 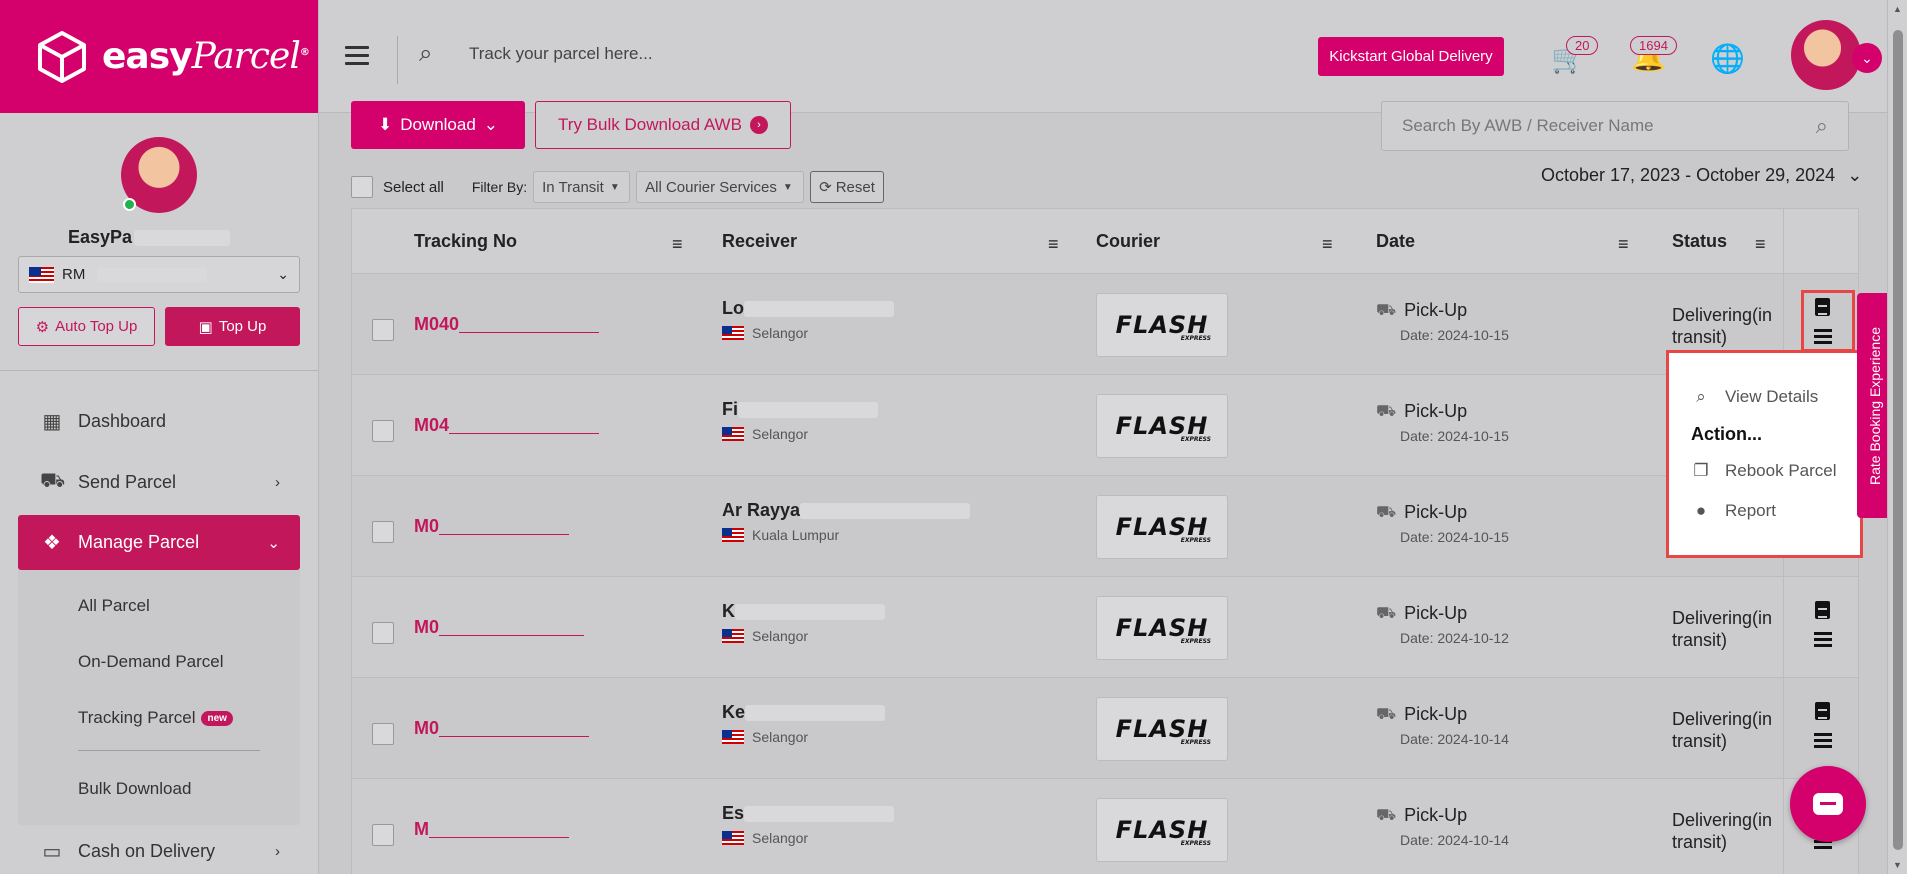 I want to click on tracking-number-link: M040, so click(x=507, y=324).